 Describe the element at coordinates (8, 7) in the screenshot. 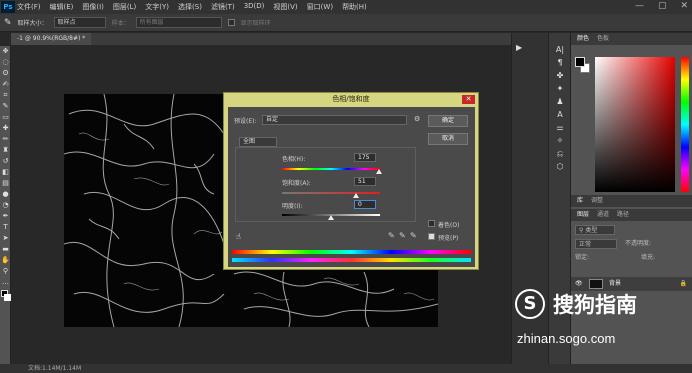

I see `photoshop-logo: Ps` at that location.